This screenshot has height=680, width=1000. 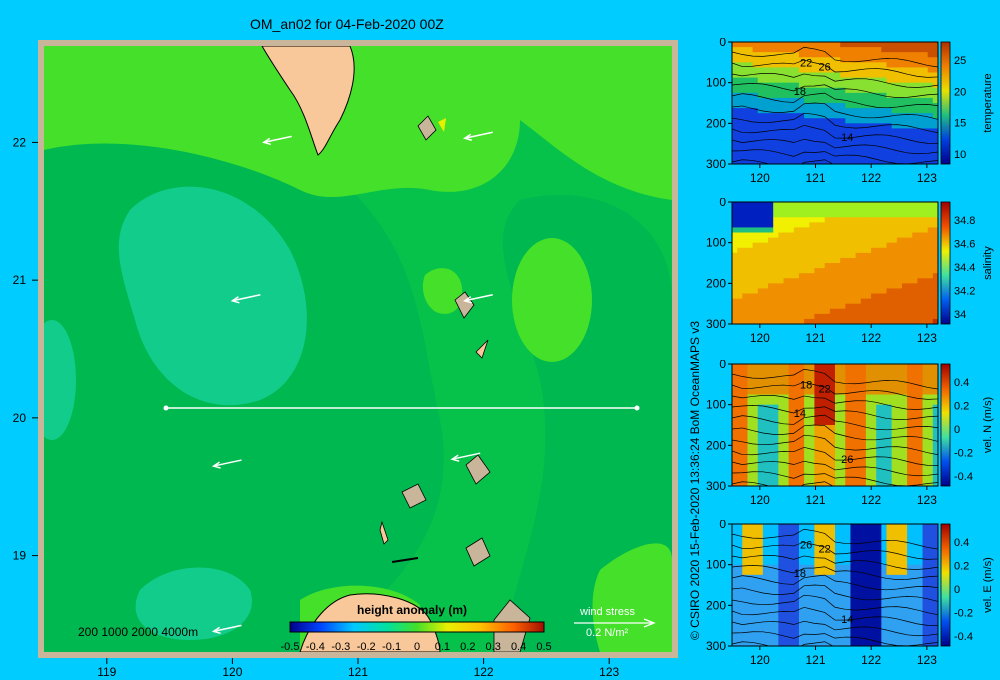 What do you see at coordinates (412, 610) in the screenshot?
I see `colorbar-title: height anomaly (m)` at bounding box center [412, 610].